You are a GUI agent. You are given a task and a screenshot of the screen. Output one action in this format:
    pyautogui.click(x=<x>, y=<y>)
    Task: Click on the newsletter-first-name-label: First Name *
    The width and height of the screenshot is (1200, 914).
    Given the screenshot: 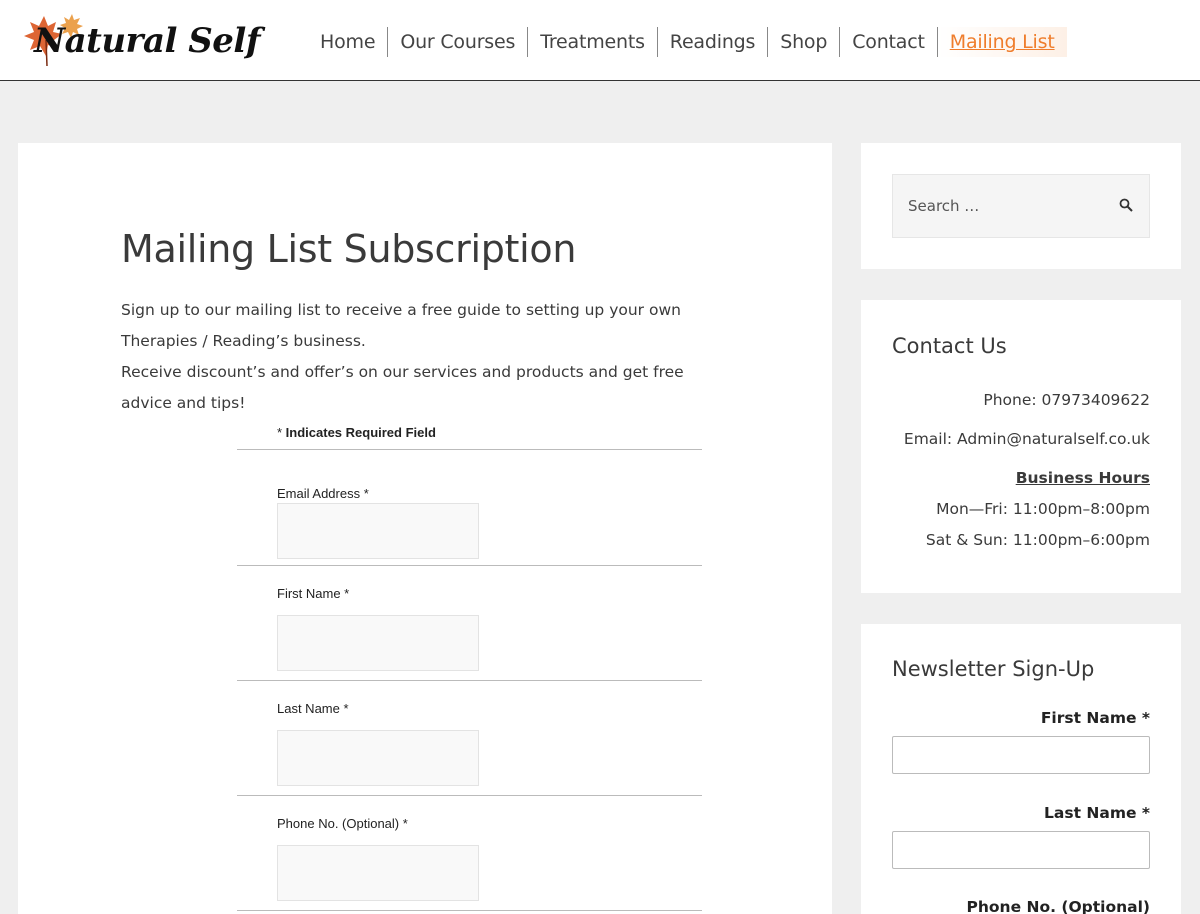 What is the action you would take?
    pyautogui.click(x=1095, y=718)
    